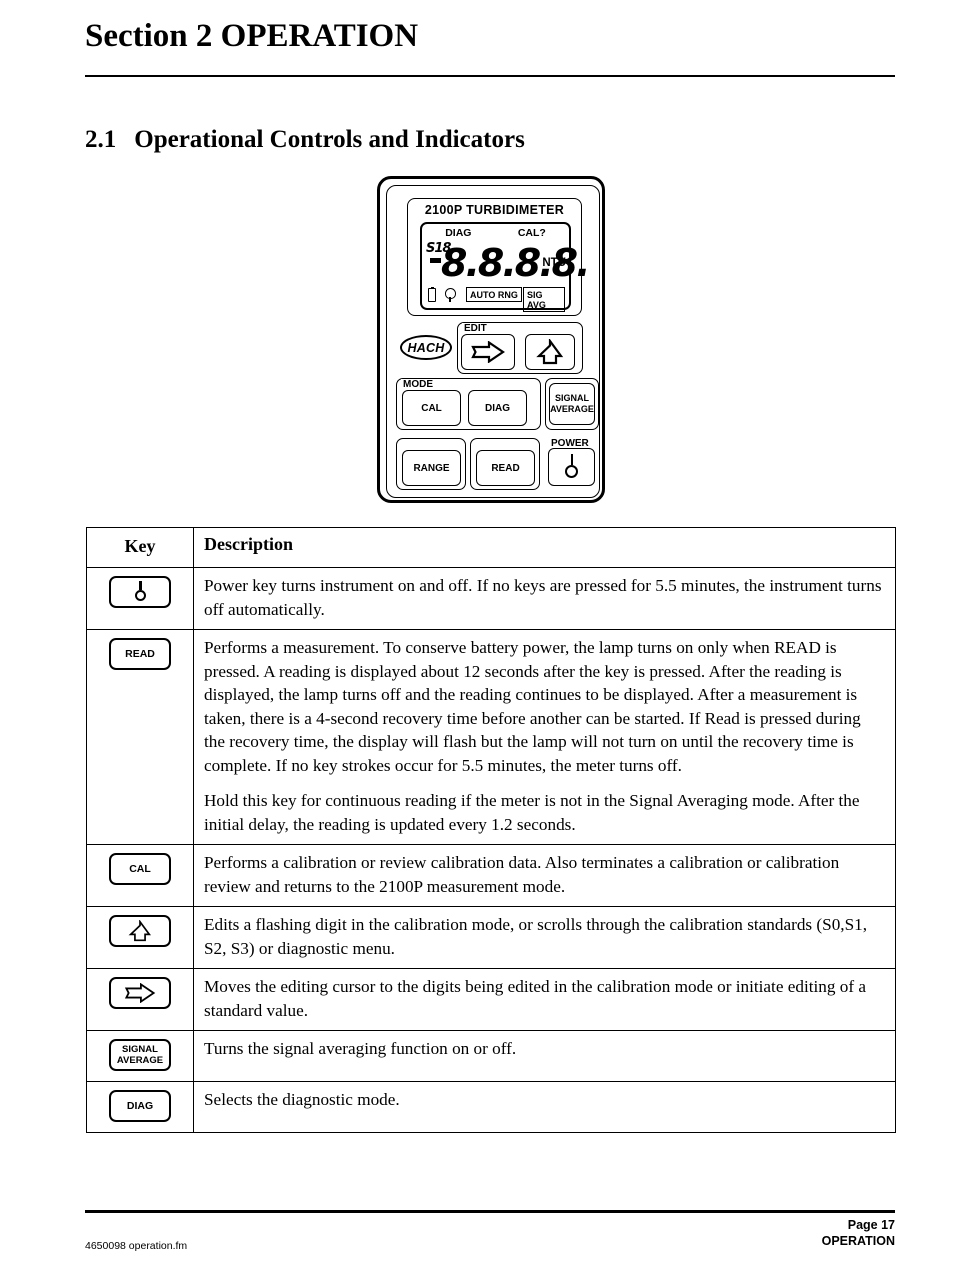 Image resolution: width=954 pixels, height=1272 pixels. I want to click on signal-average-glyph-line1: SIGNAL, so click(140, 1049).